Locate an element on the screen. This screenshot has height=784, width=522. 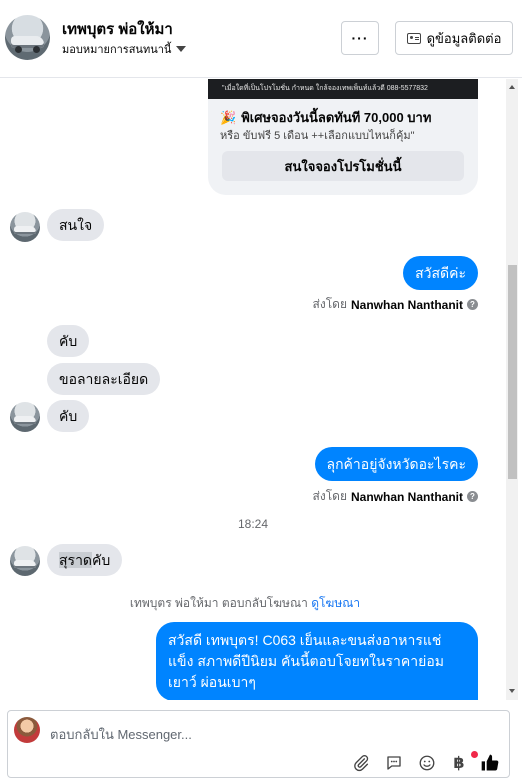
view-contact-button: ดูข้อมูลติดต่อ is located at coordinates (454, 38).